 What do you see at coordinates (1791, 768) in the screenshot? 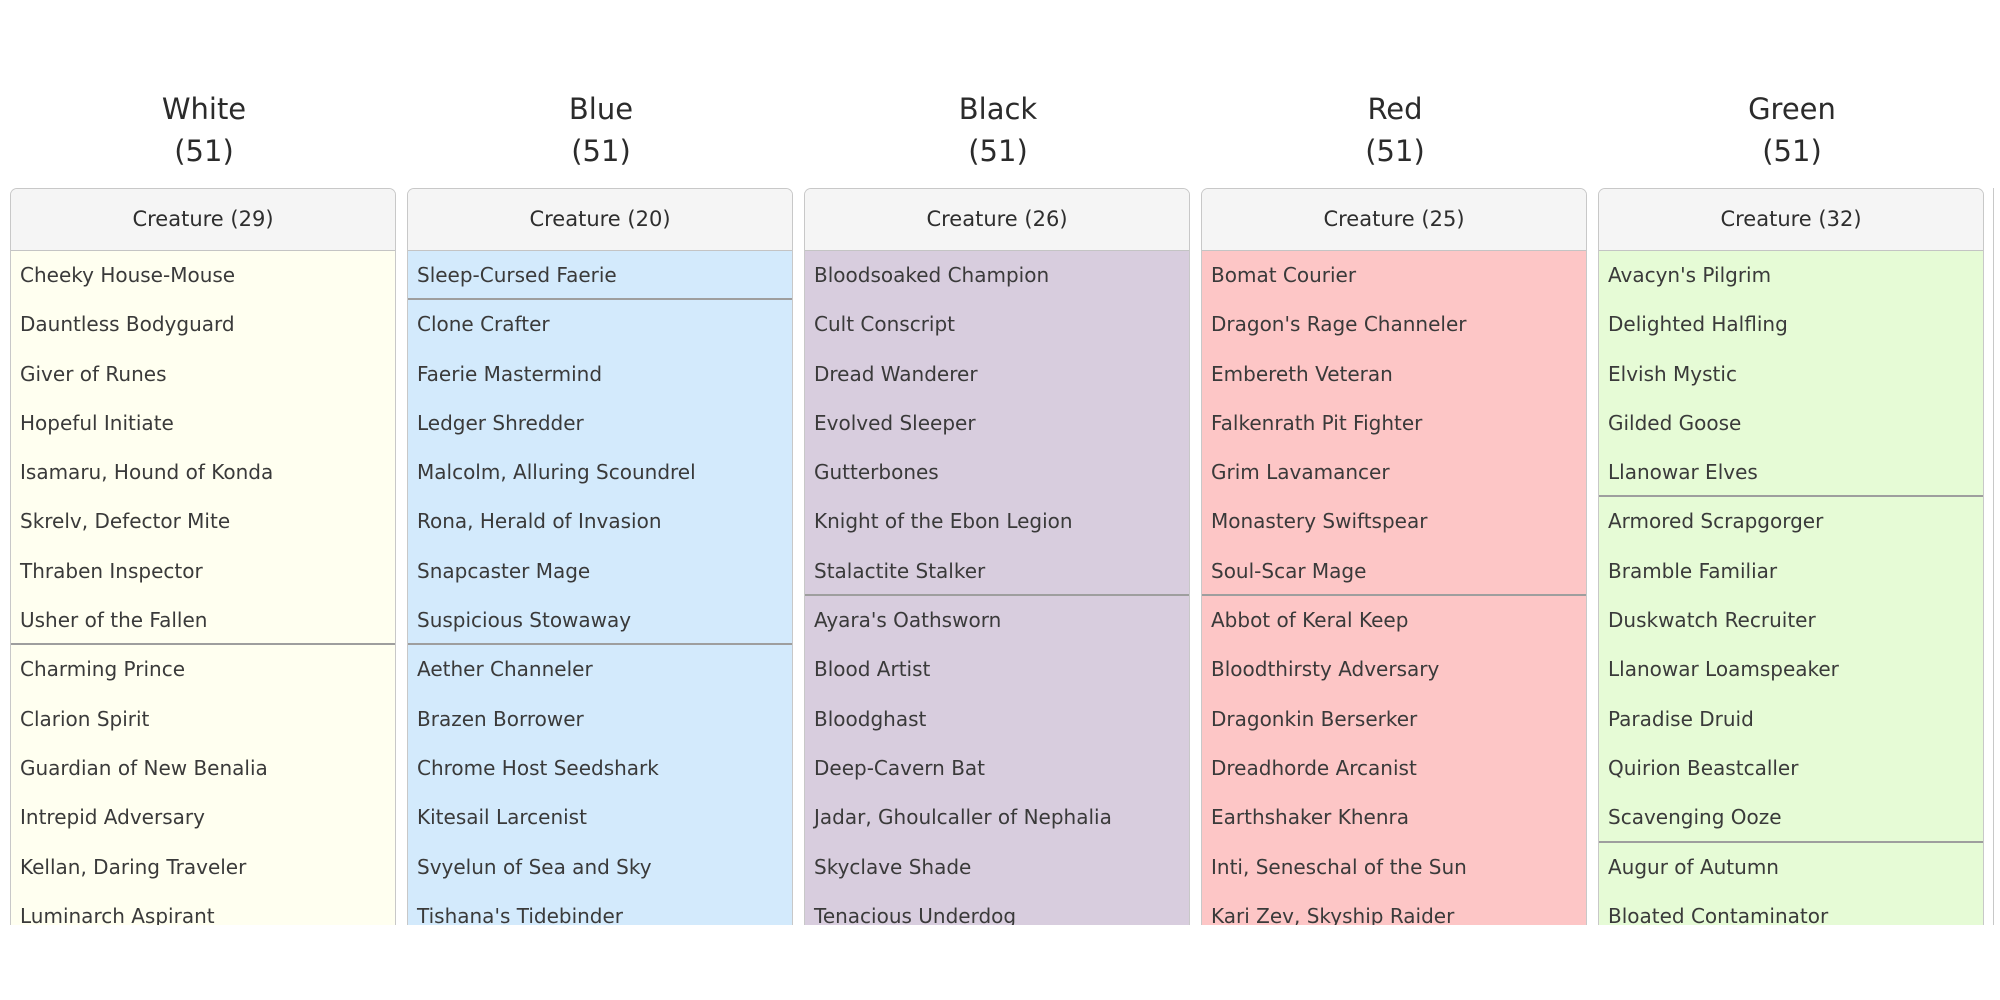
I see `card-row: Quirion Beastcaller` at bounding box center [1791, 768].